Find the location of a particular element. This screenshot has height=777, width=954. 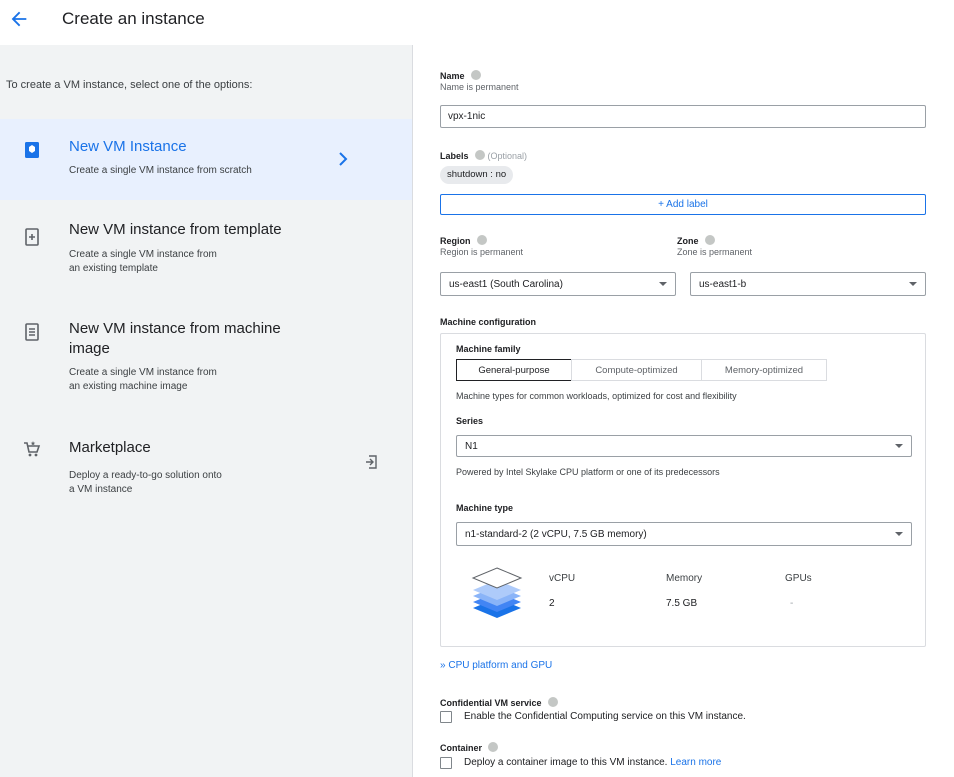

region-label: Region is located at coordinates (463, 240).